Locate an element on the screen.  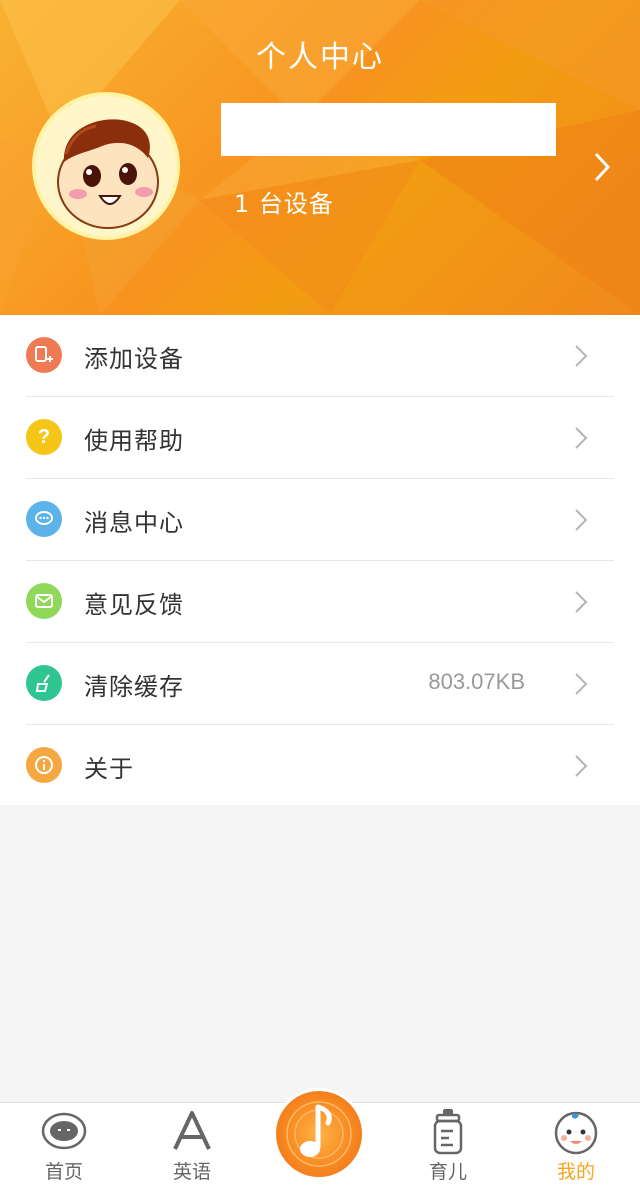
menu-item-add-device: 添加设备 is located at coordinates (320, 356).